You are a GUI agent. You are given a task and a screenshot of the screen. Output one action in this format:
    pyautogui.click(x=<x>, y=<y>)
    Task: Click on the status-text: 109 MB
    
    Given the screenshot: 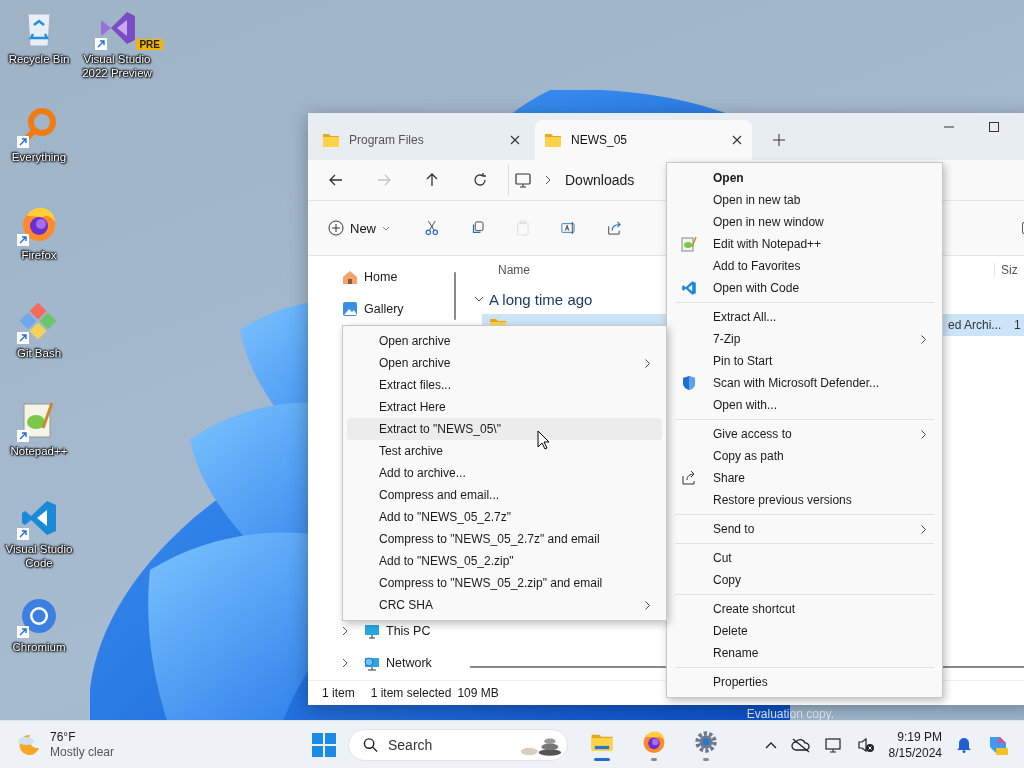 What is the action you would take?
    pyautogui.click(x=478, y=693)
    